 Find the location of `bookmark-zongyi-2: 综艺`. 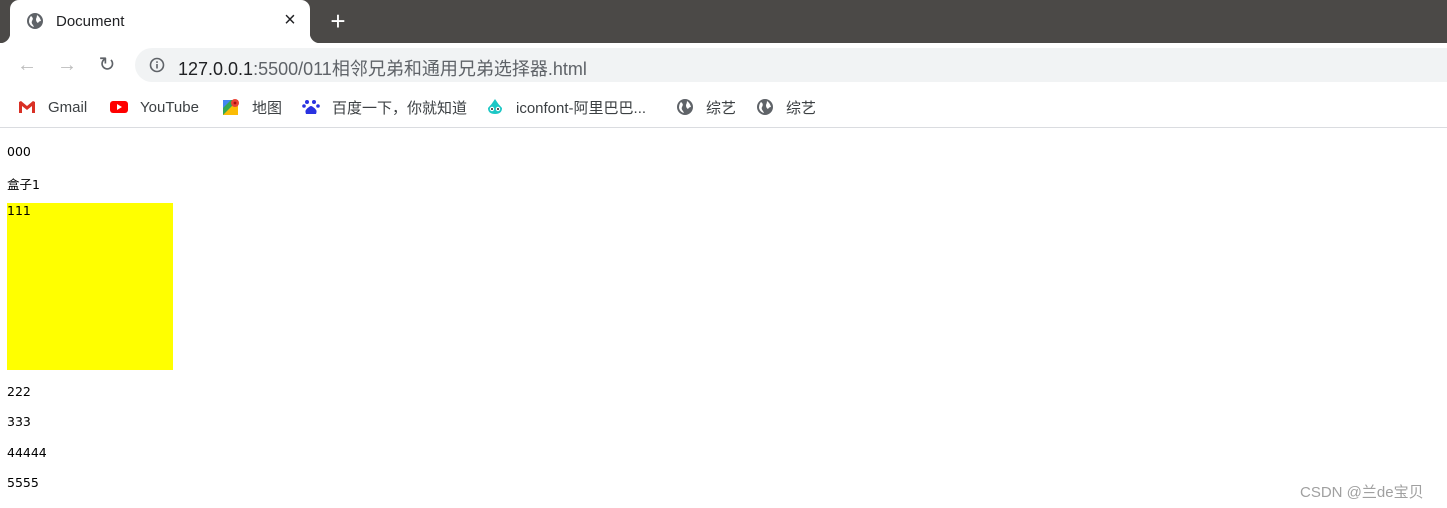

bookmark-zongyi-2: 综艺 is located at coordinates (786, 107).